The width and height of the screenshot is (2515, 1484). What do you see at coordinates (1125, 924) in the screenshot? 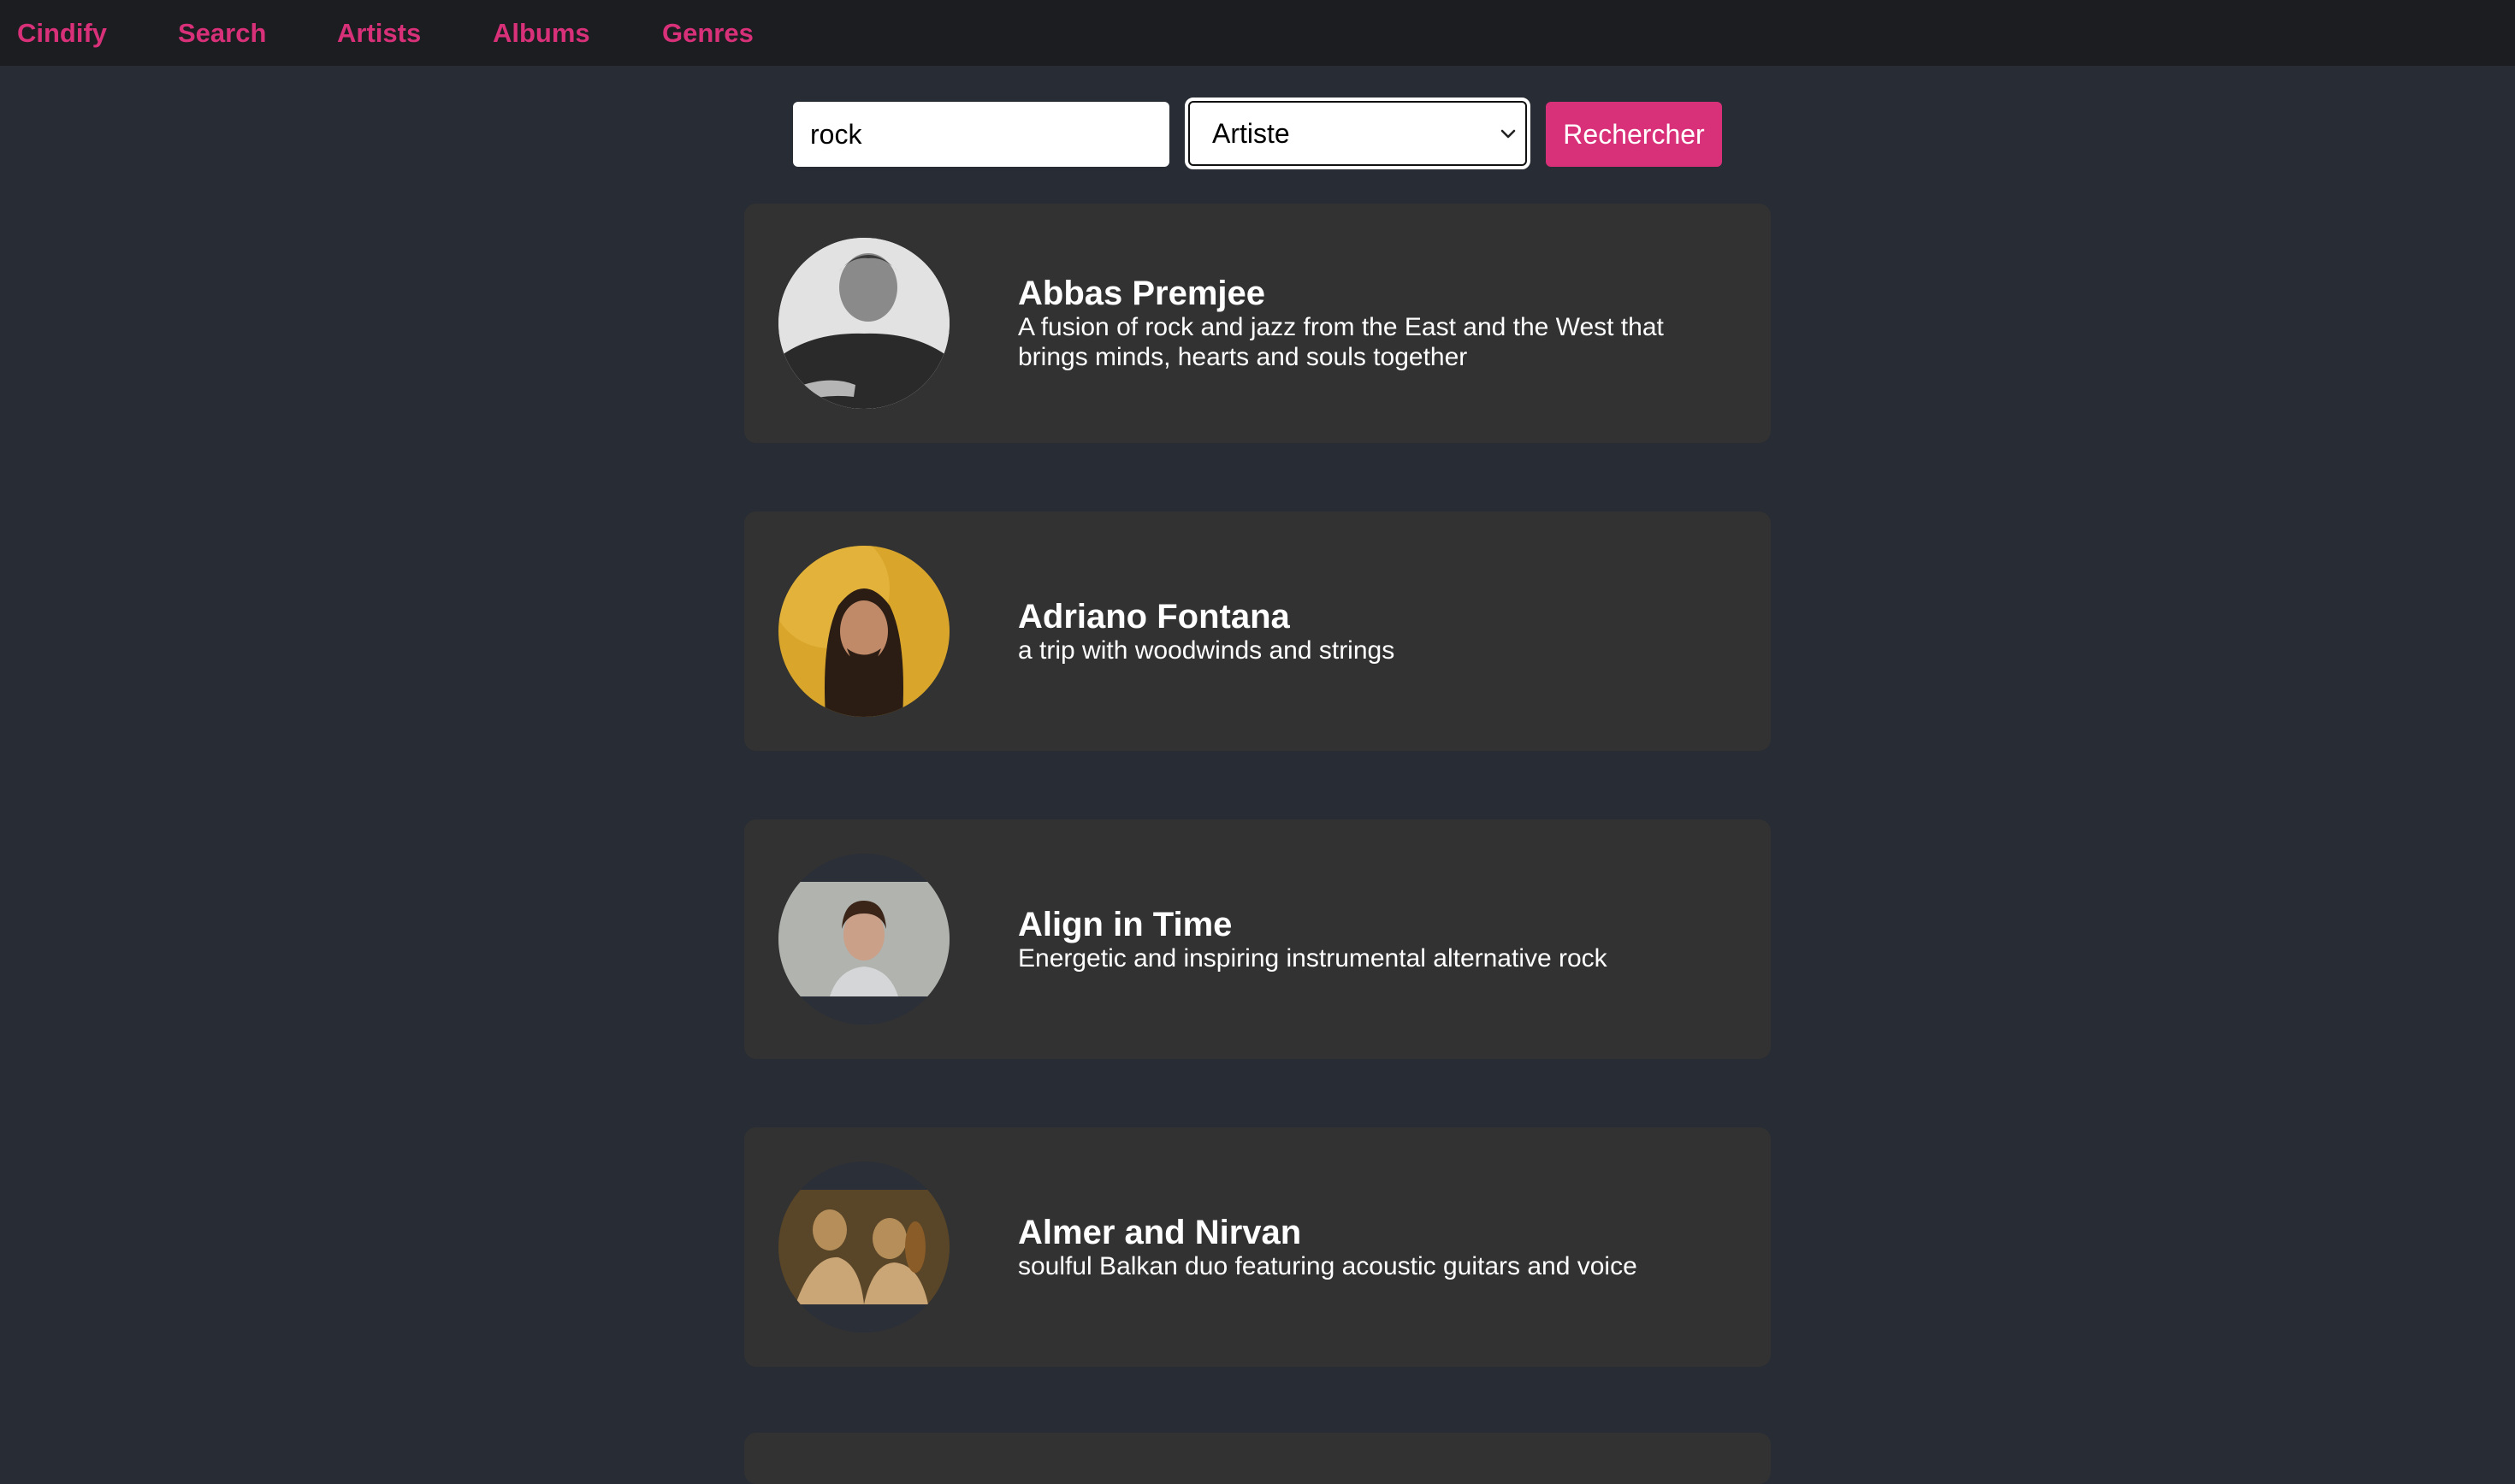
I see `artist-name: Align in Time` at bounding box center [1125, 924].